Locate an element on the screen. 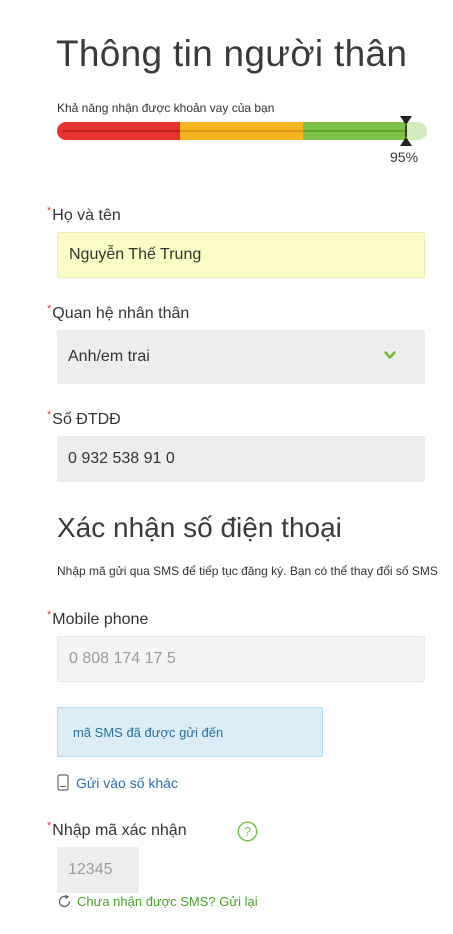 The width and height of the screenshot is (453, 934). score-meter is located at coordinates (242, 131).